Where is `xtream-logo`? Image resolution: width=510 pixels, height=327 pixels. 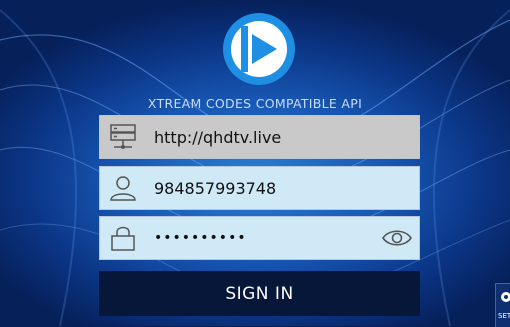
xtream-logo is located at coordinates (259, 49).